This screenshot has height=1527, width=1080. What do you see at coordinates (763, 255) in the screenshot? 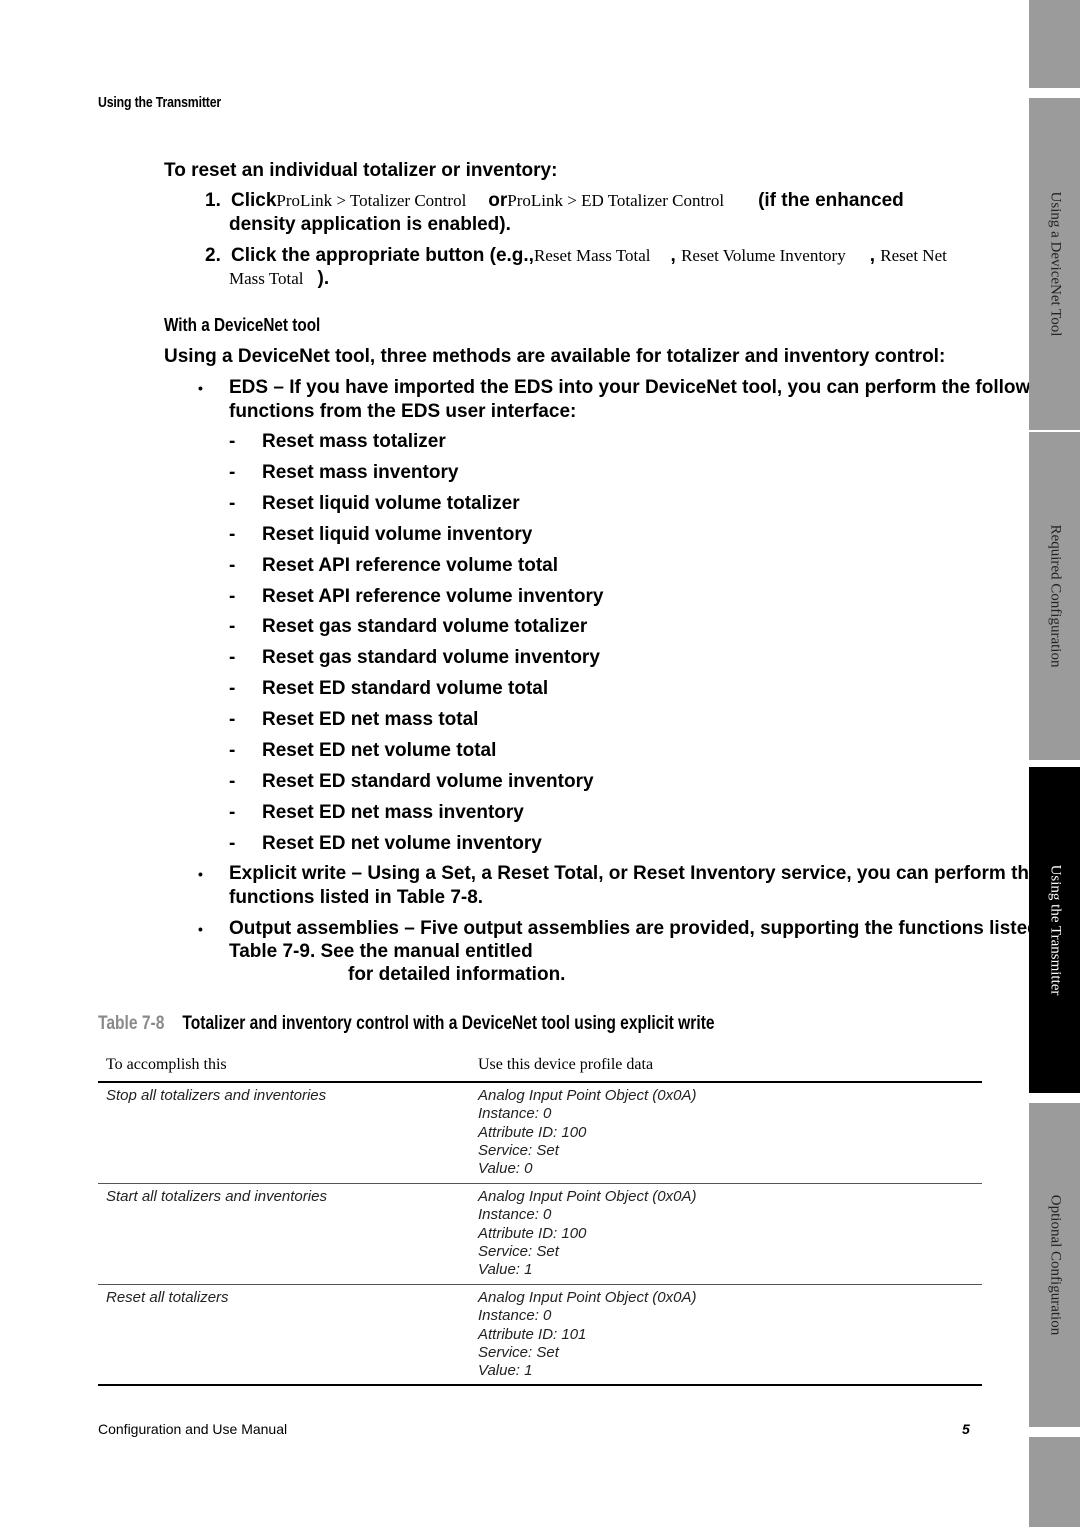
I see `reset-volume-inventory-button-ref: Reset Volume Inventory` at bounding box center [763, 255].